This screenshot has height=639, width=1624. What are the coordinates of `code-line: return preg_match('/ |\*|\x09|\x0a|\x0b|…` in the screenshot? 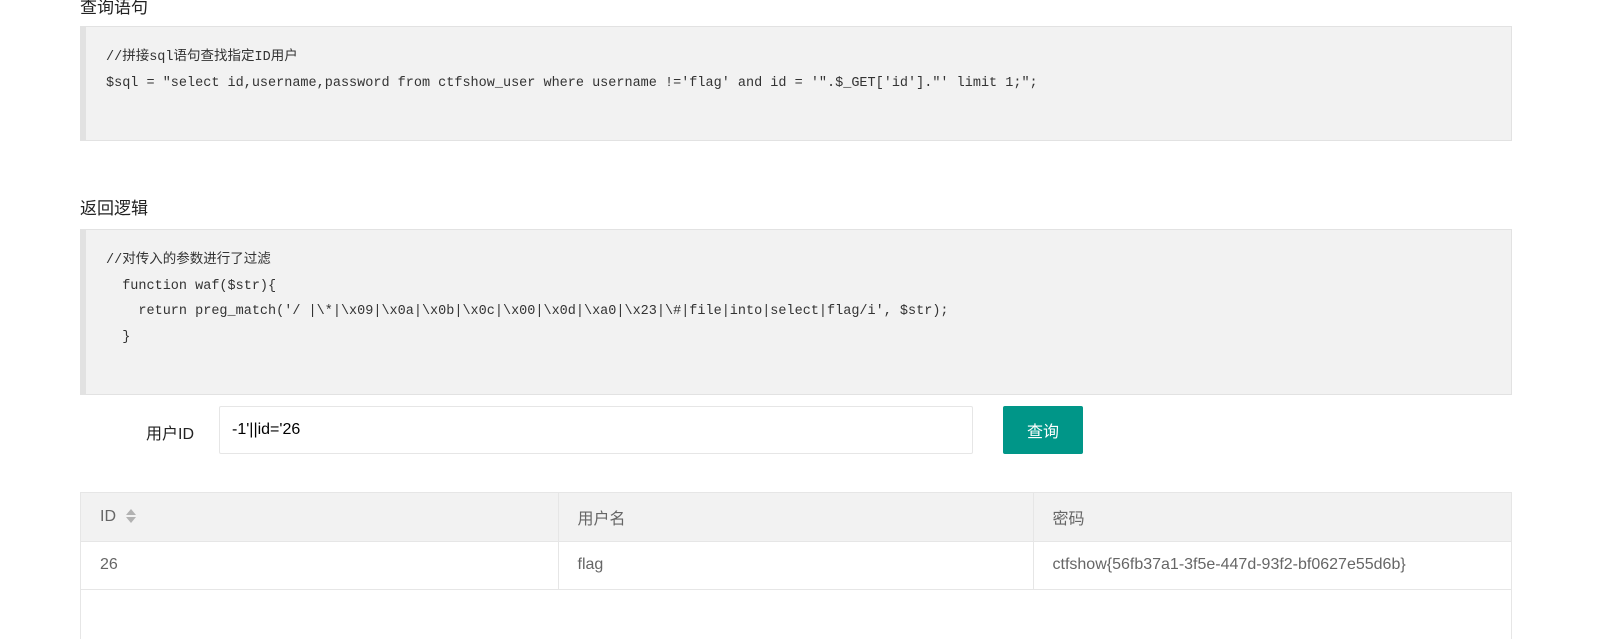 It's located at (527, 311).